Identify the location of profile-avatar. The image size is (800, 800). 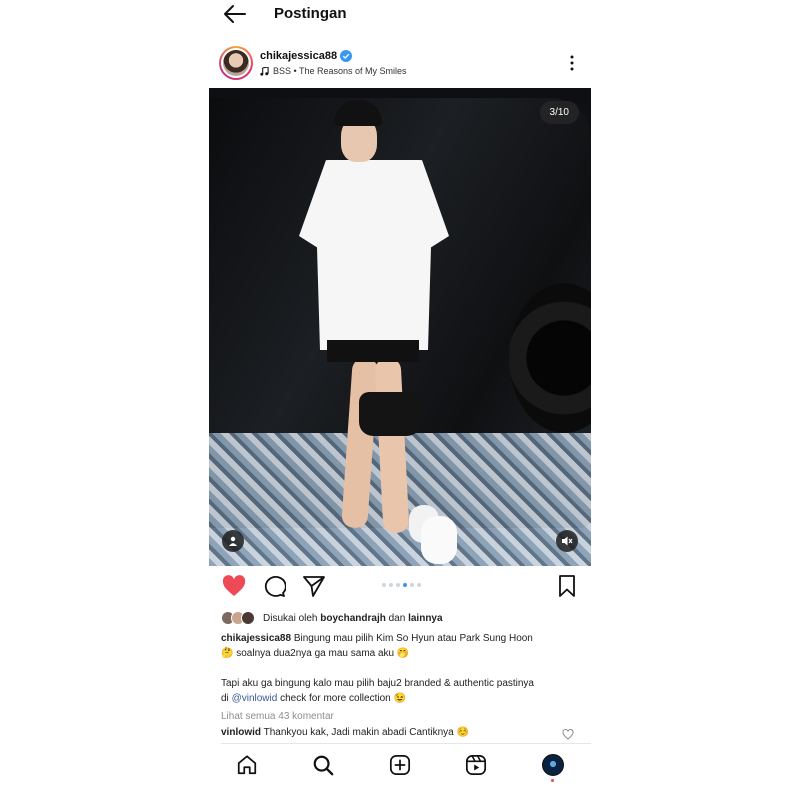
(553, 765).